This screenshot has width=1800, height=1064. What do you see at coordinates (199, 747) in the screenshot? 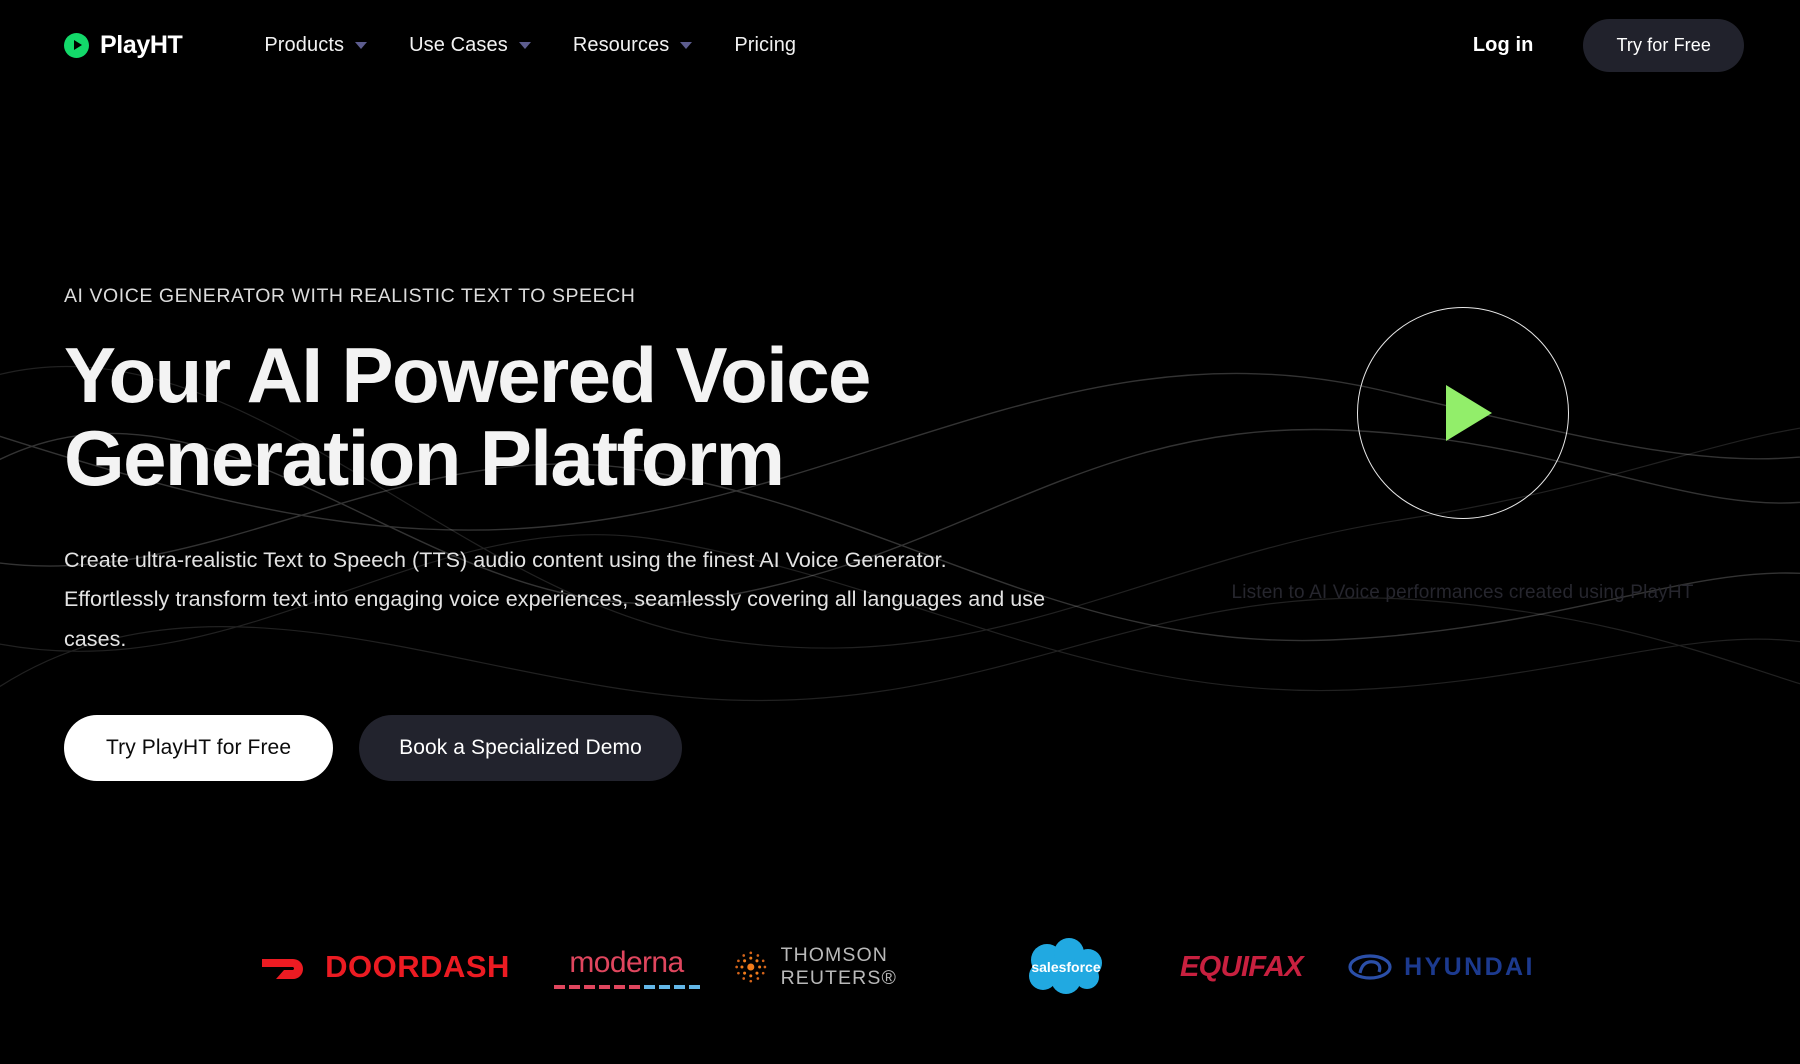
I see `try-playht-free-button: Try PlayHT for Free` at bounding box center [199, 747].